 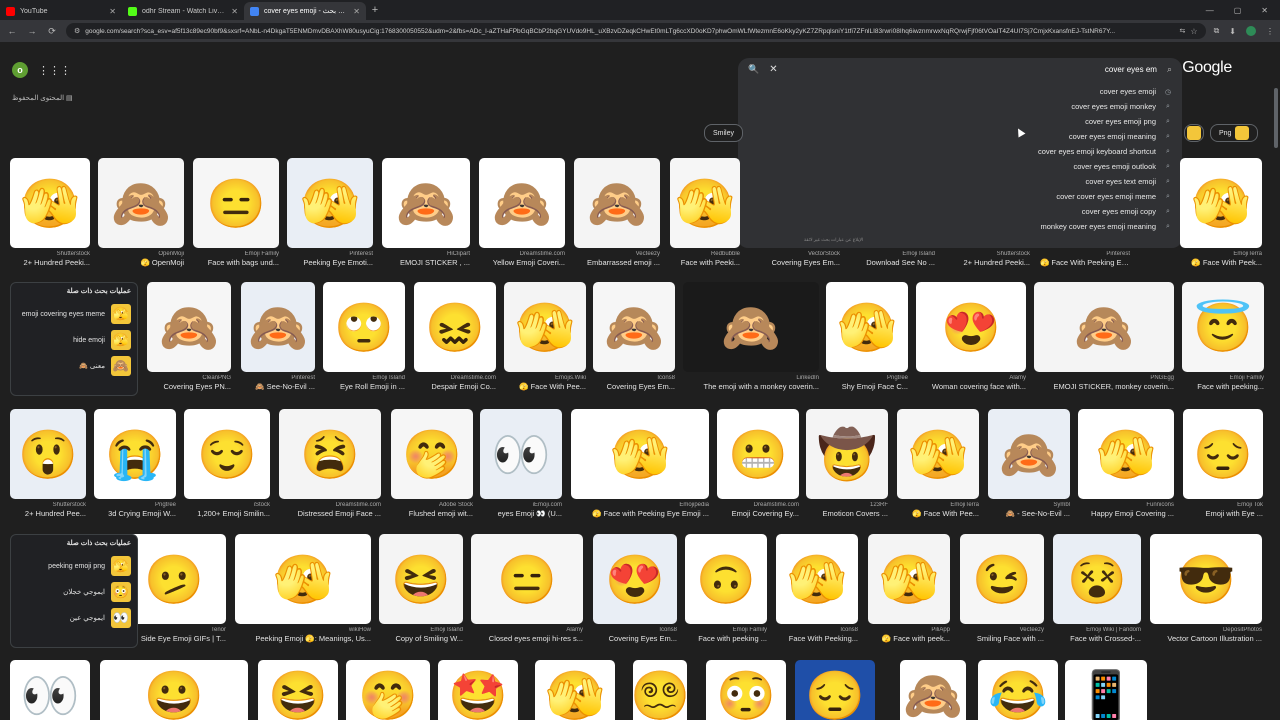 I want to click on image-source: DepositPhotos, so click(x=1206, y=630).